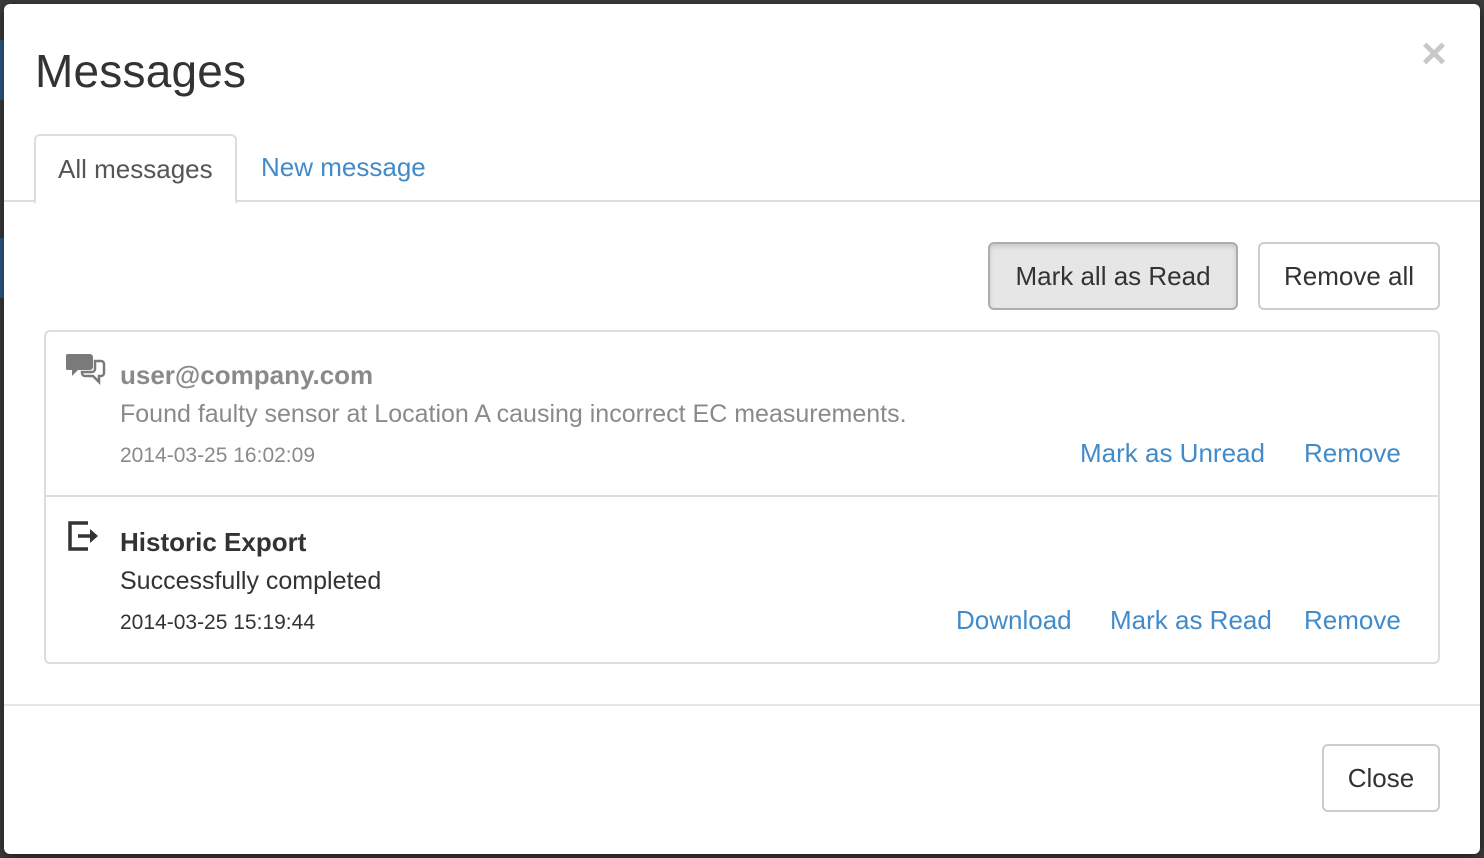 Image resolution: width=1484 pixels, height=858 pixels. I want to click on message-body: Successfully completed, so click(251, 581).